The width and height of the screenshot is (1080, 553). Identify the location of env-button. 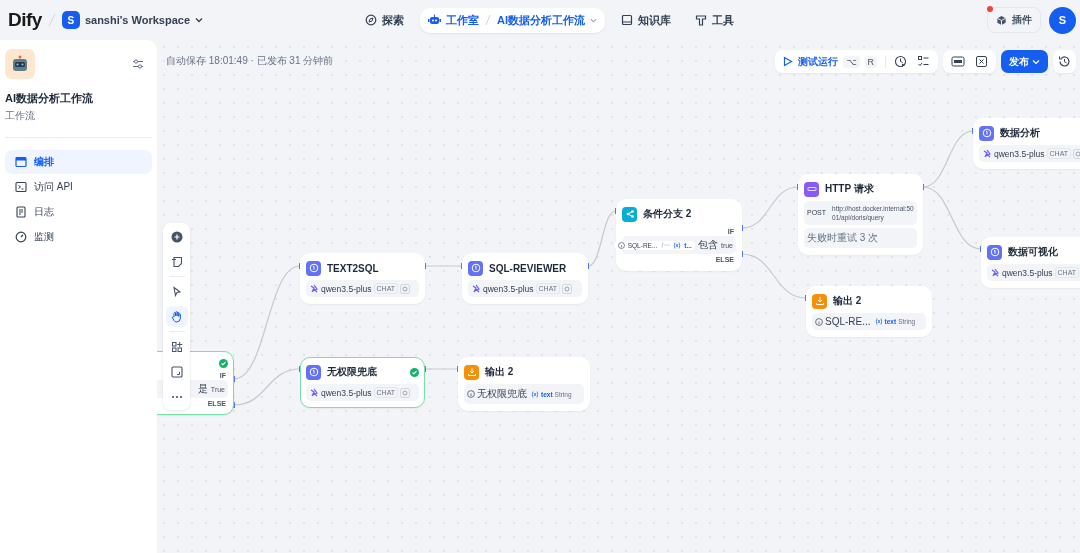
(958, 61).